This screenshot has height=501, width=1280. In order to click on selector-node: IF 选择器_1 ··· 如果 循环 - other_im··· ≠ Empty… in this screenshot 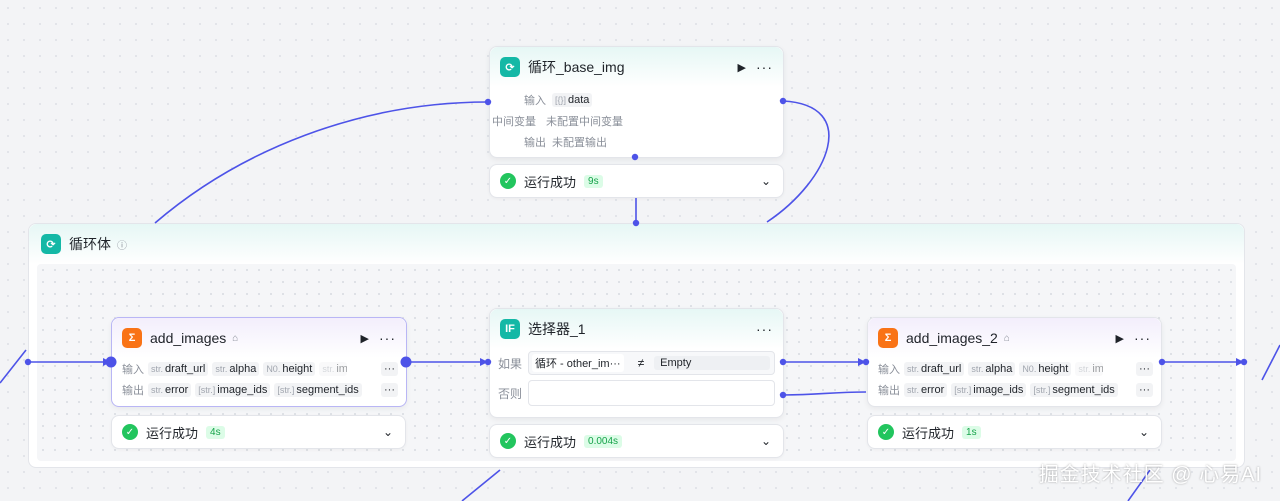, I will do `click(636, 363)`.